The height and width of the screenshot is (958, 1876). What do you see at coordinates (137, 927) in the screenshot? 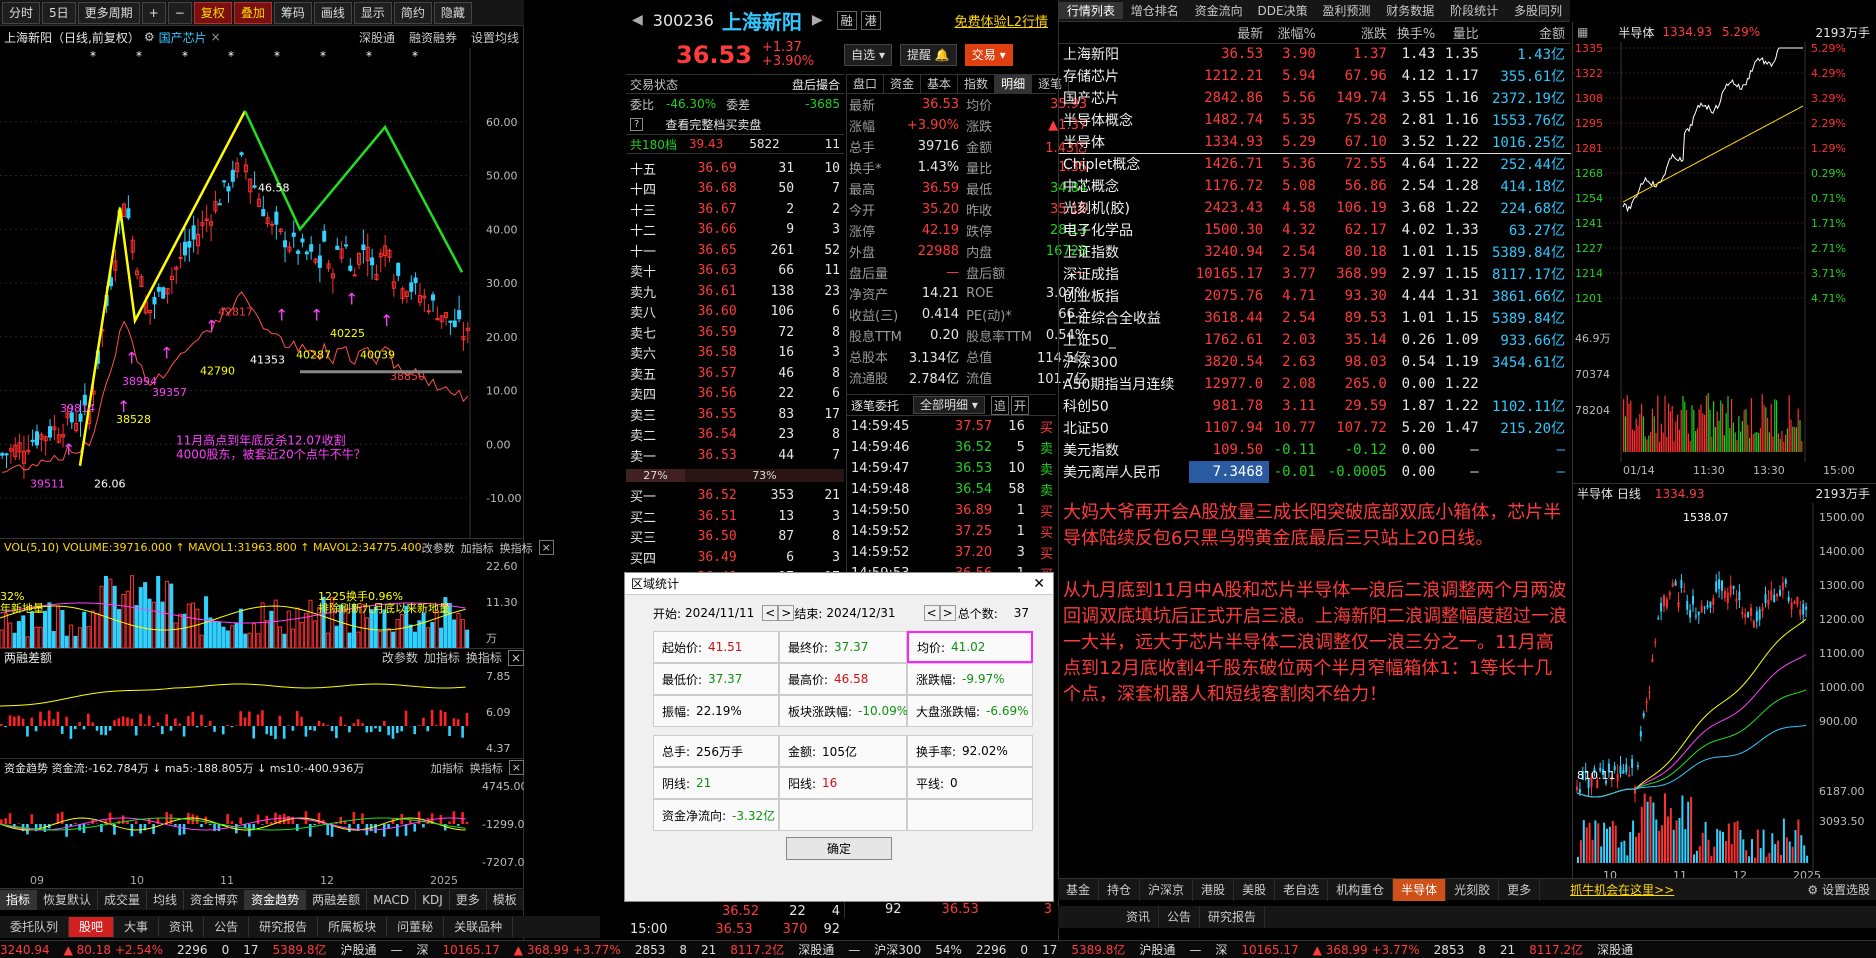
I see `bottom-tab: 大事` at bounding box center [137, 927].